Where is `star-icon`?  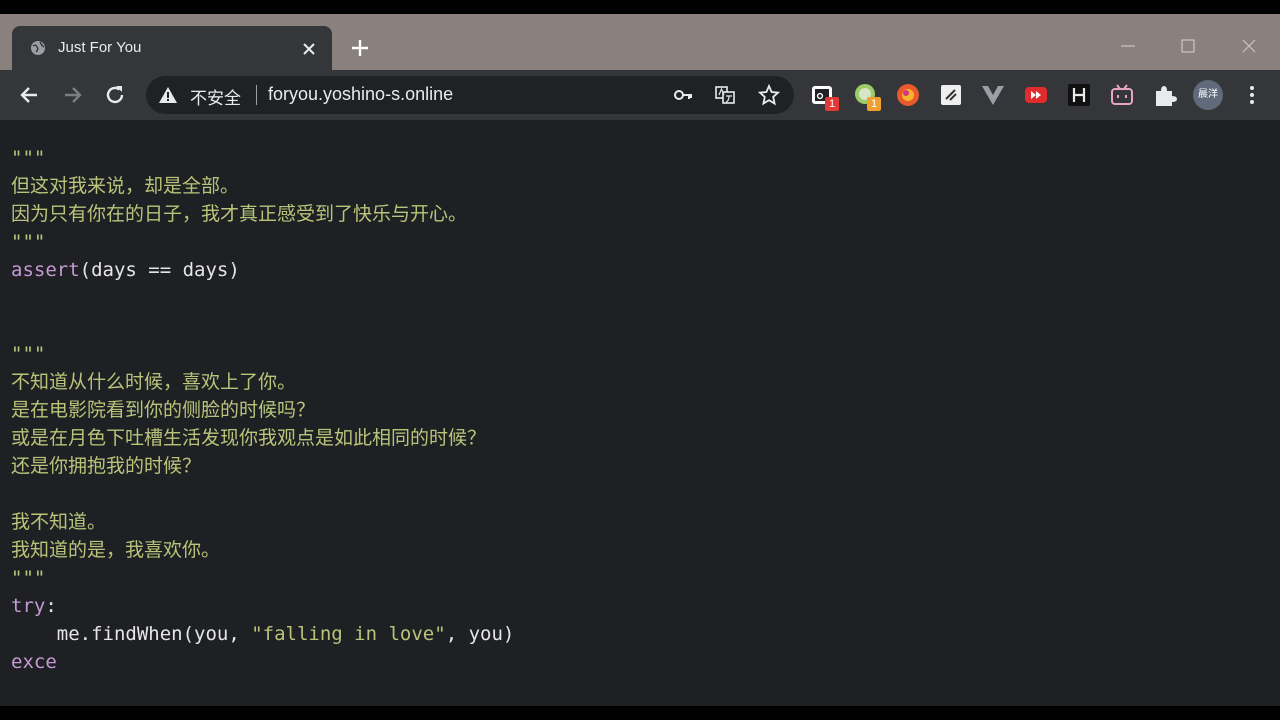 star-icon is located at coordinates (769, 95).